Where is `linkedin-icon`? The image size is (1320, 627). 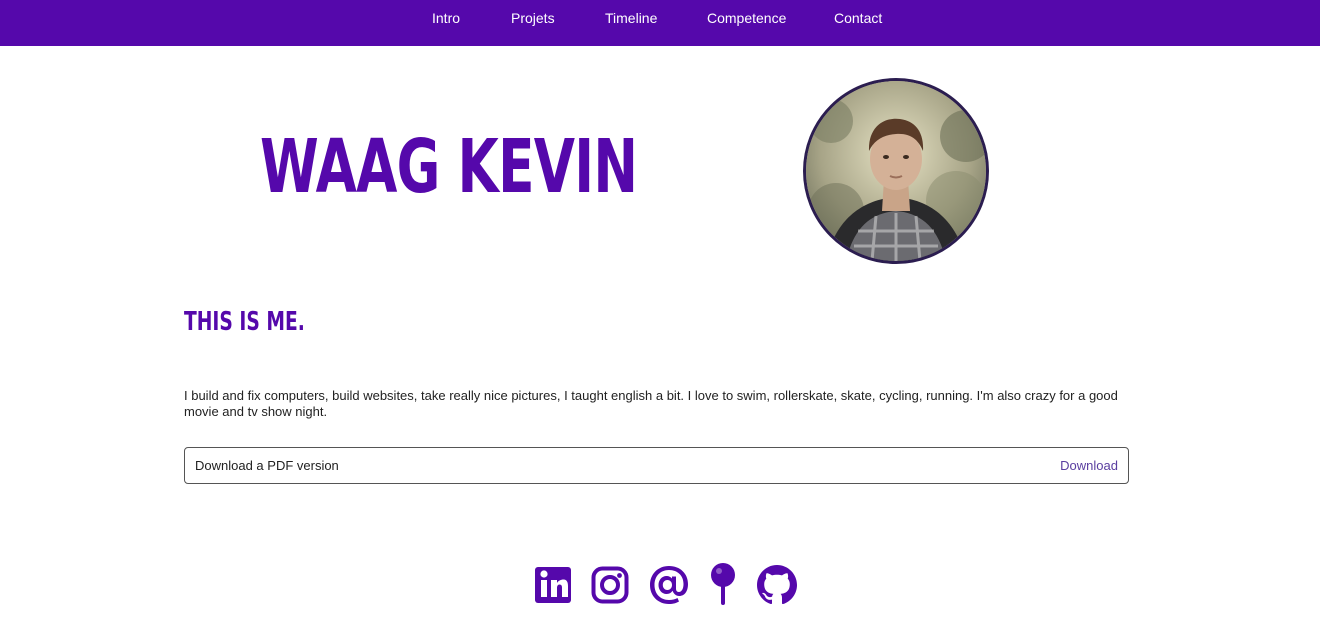 linkedin-icon is located at coordinates (553, 584).